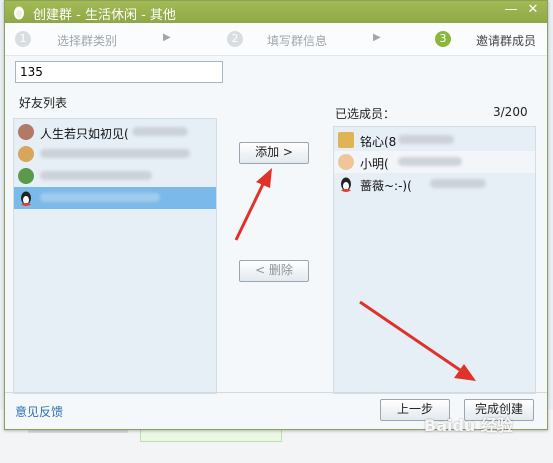 This screenshot has height=463, width=553. I want to click on step-1-label: 选择群类别, so click(87, 41).